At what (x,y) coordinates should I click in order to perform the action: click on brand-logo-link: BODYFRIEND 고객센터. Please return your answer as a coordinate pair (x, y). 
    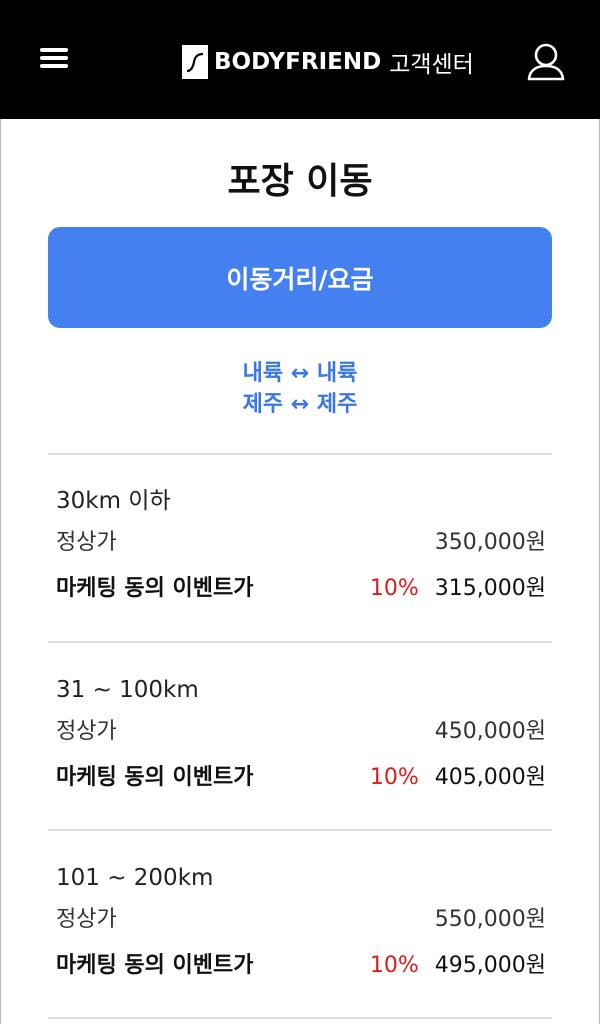
    Looking at the image, I should click on (328, 62).